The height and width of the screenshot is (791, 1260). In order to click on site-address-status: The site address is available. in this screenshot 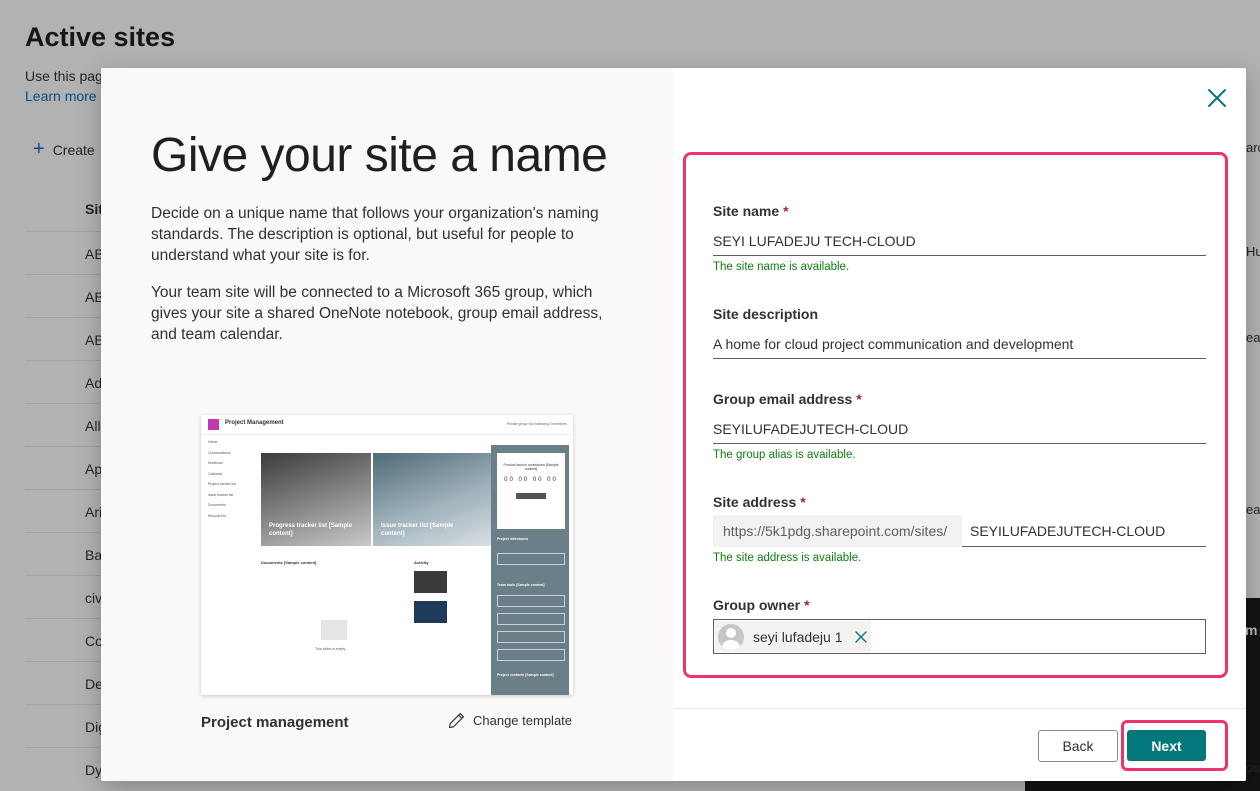, I will do `click(787, 558)`.